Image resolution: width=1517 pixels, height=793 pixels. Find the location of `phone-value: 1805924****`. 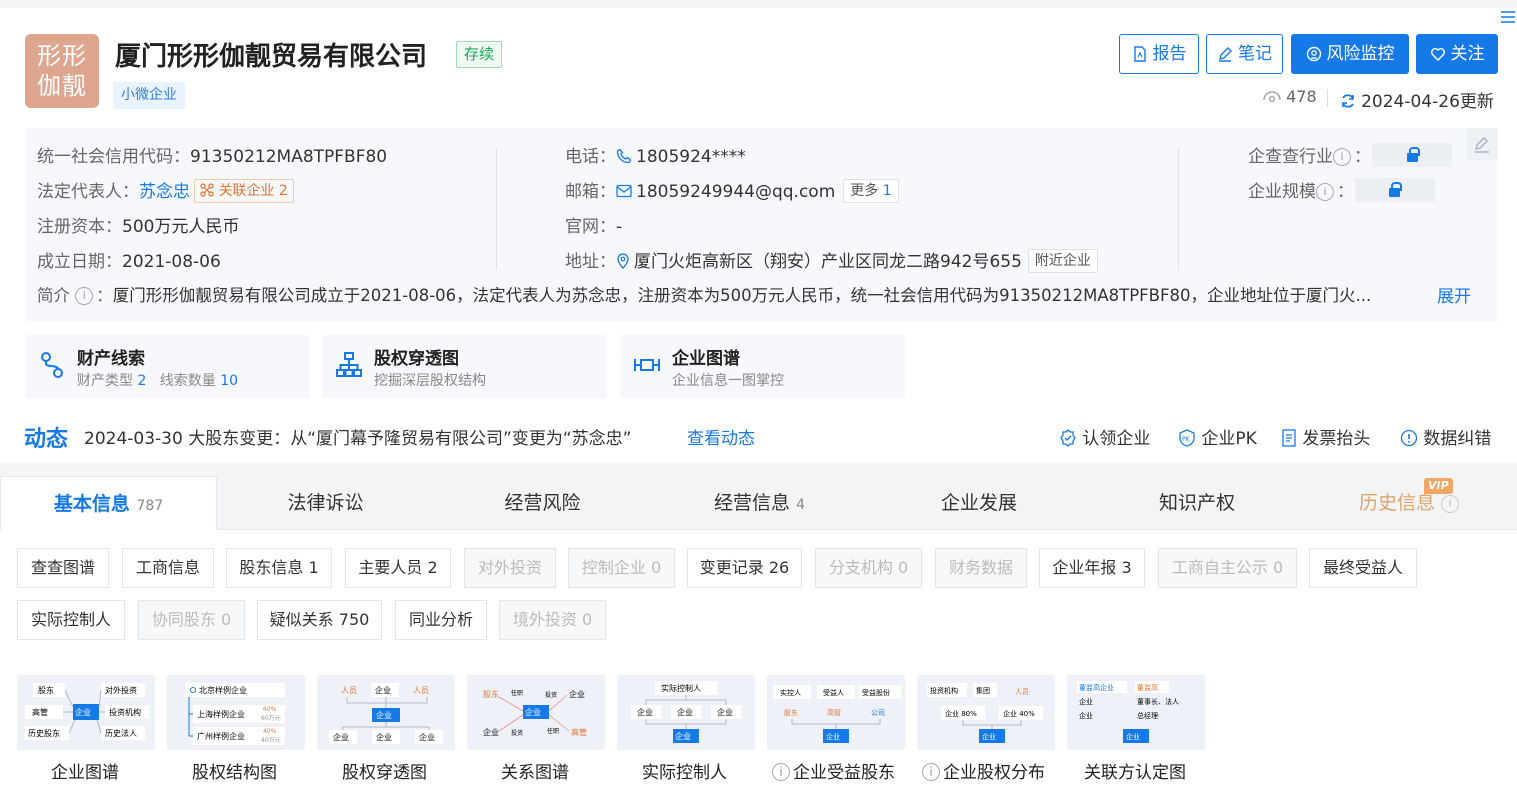

phone-value: 1805924**** is located at coordinates (691, 157).